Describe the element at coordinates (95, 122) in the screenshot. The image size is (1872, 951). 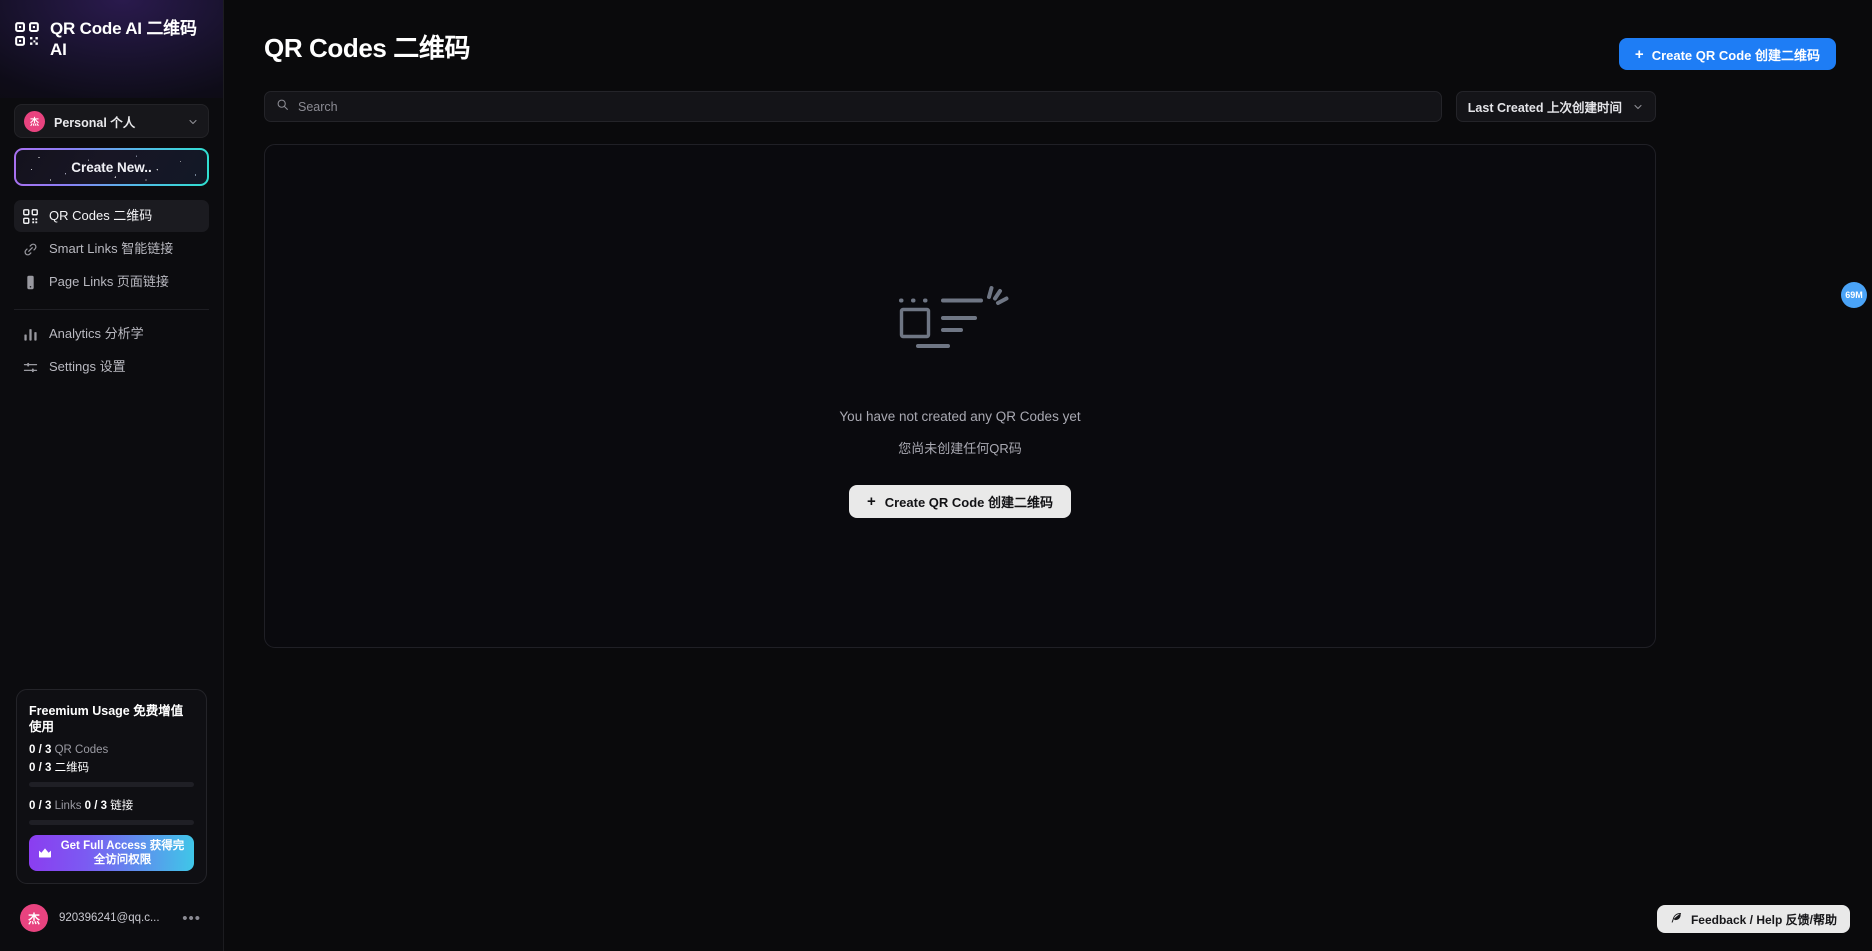
I see `org-name: Personal 个人` at that location.